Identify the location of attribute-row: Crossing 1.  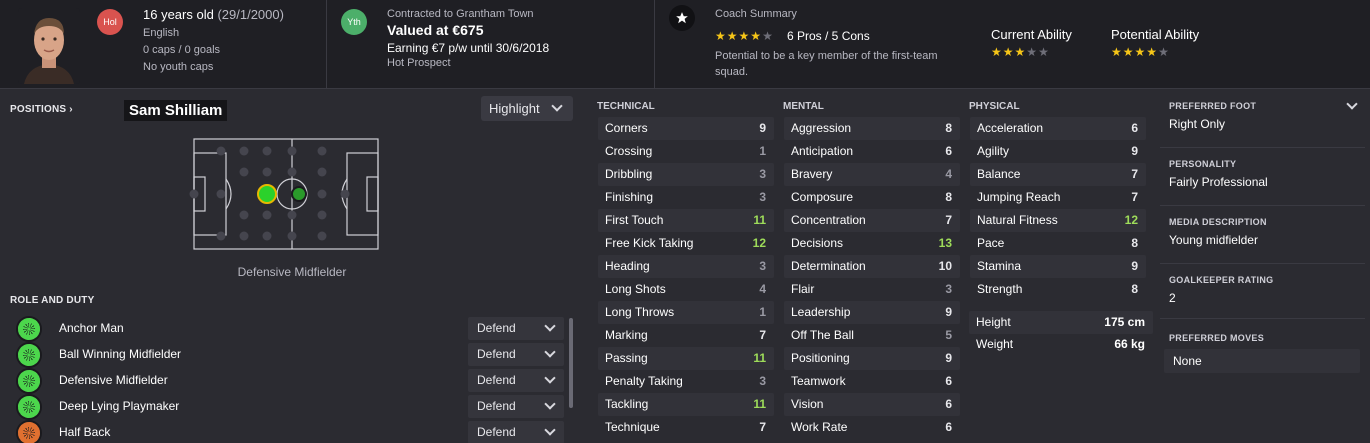
(686, 151).